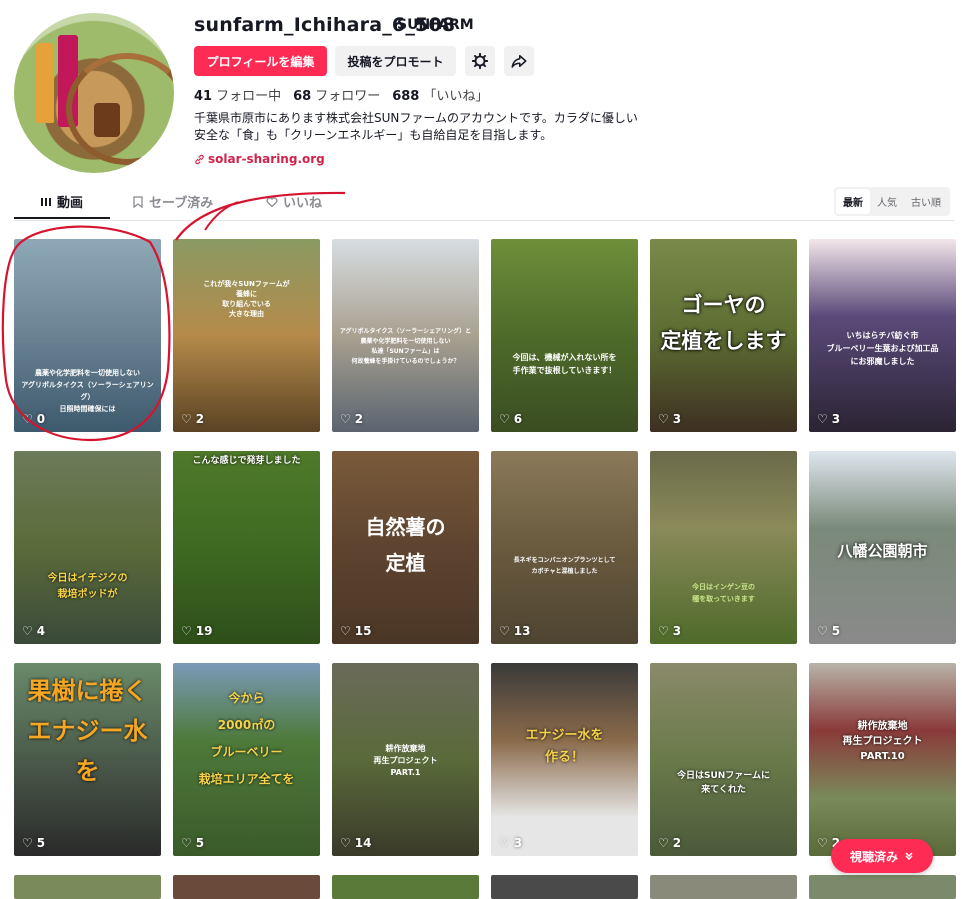 The height and width of the screenshot is (899, 962). I want to click on video-caption: 耕作放棄地 再生プロジェクト PART.1, so click(405, 760).